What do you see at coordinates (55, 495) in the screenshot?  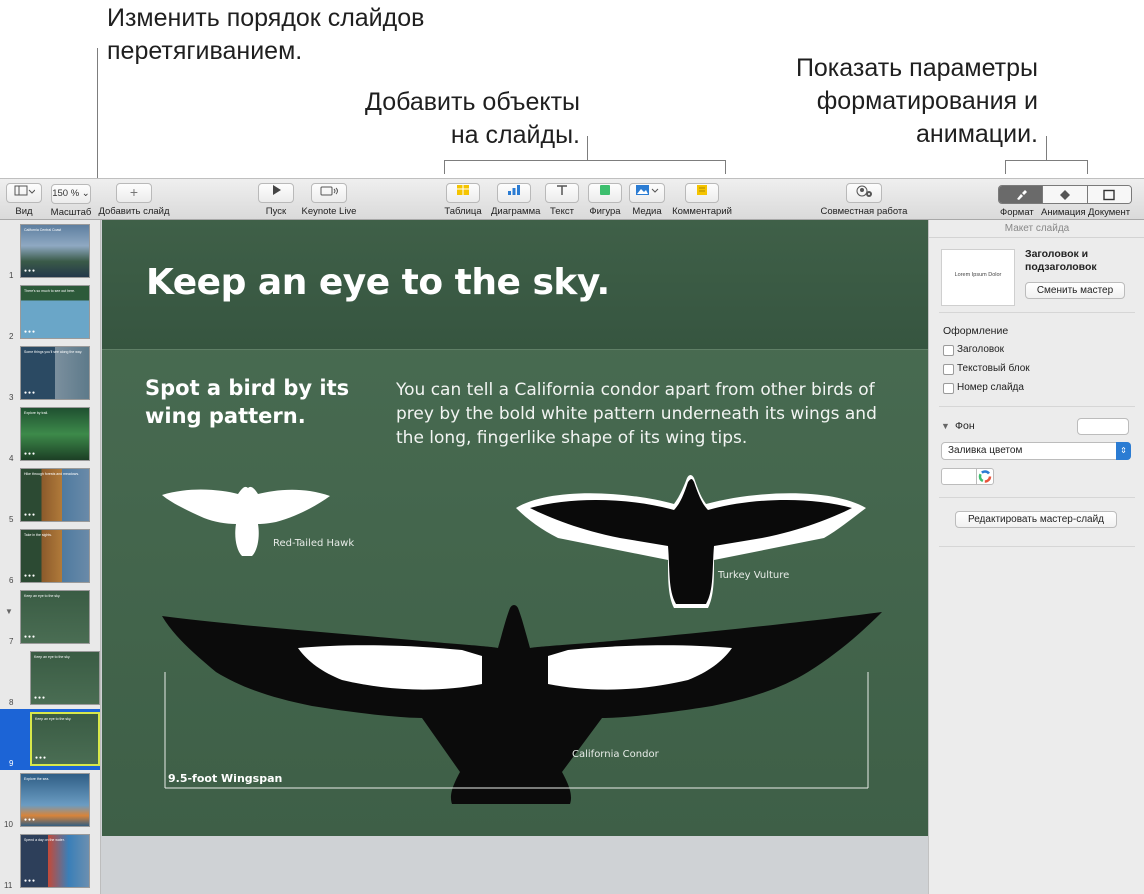 I see `slide-thumbnail: Hike through forests and meadows. ●●●` at bounding box center [55, 495].